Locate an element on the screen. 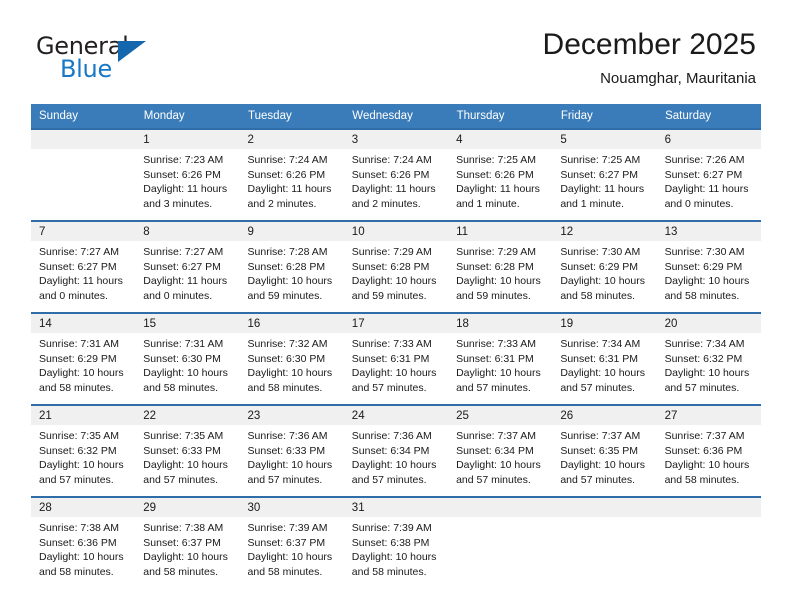 The width and height of the screenshot is (792, 612). day-detail-line: Sunset: 6:27 PM is located at coordinates (703, 174).